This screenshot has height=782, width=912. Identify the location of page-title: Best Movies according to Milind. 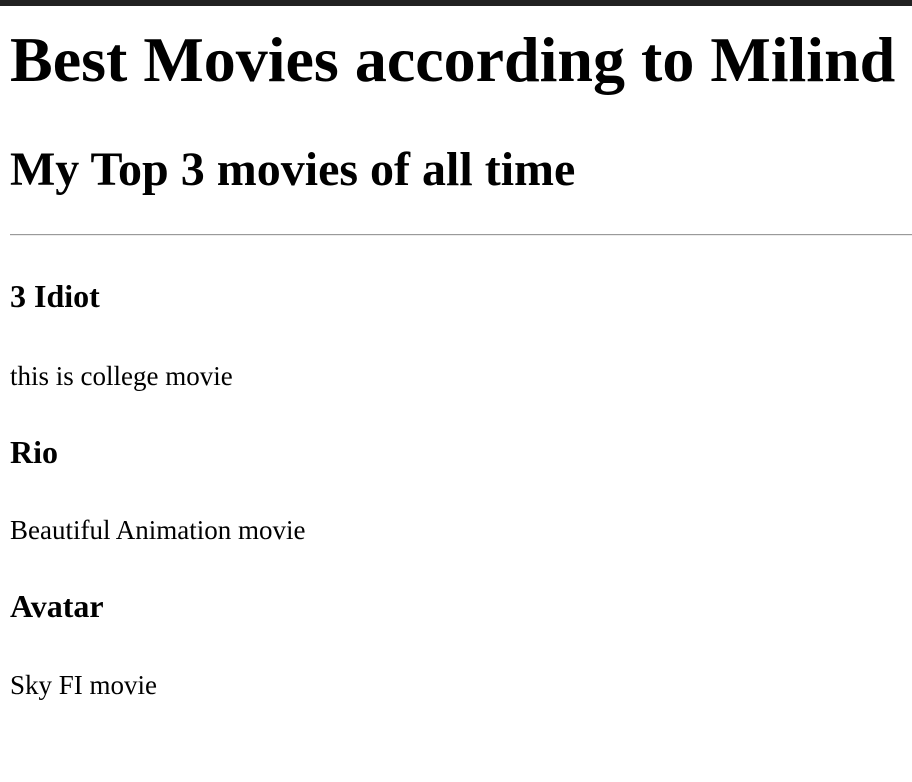
(453, 59).